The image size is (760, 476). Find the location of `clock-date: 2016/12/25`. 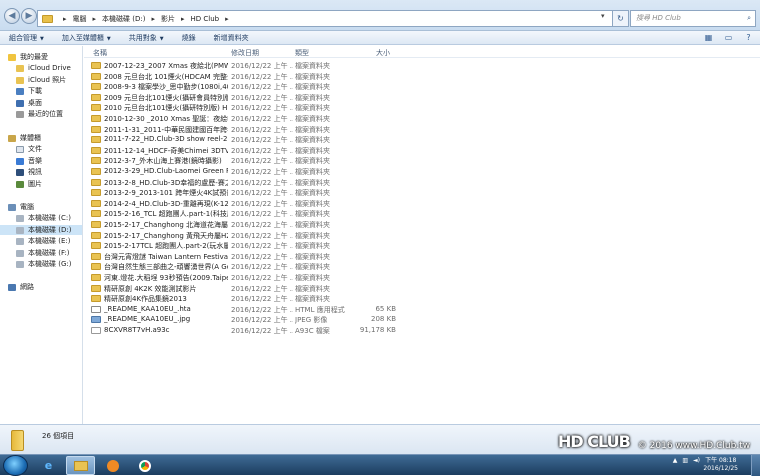

clock-date: 2016/12/25 is located at coordinates (720, 468).